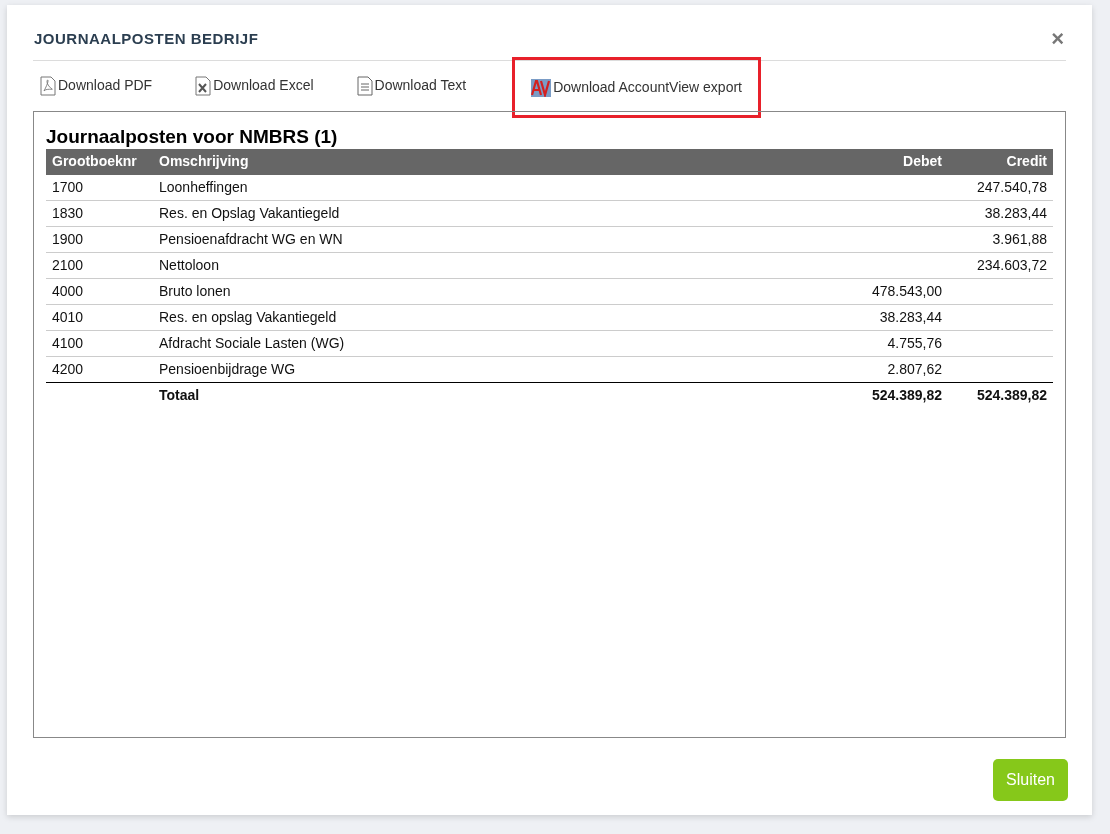 The width and height of the screenshot is (1110, 834). I want to click on table-cell: Res. en opslag Vakantiegeld, so click(450, 317).